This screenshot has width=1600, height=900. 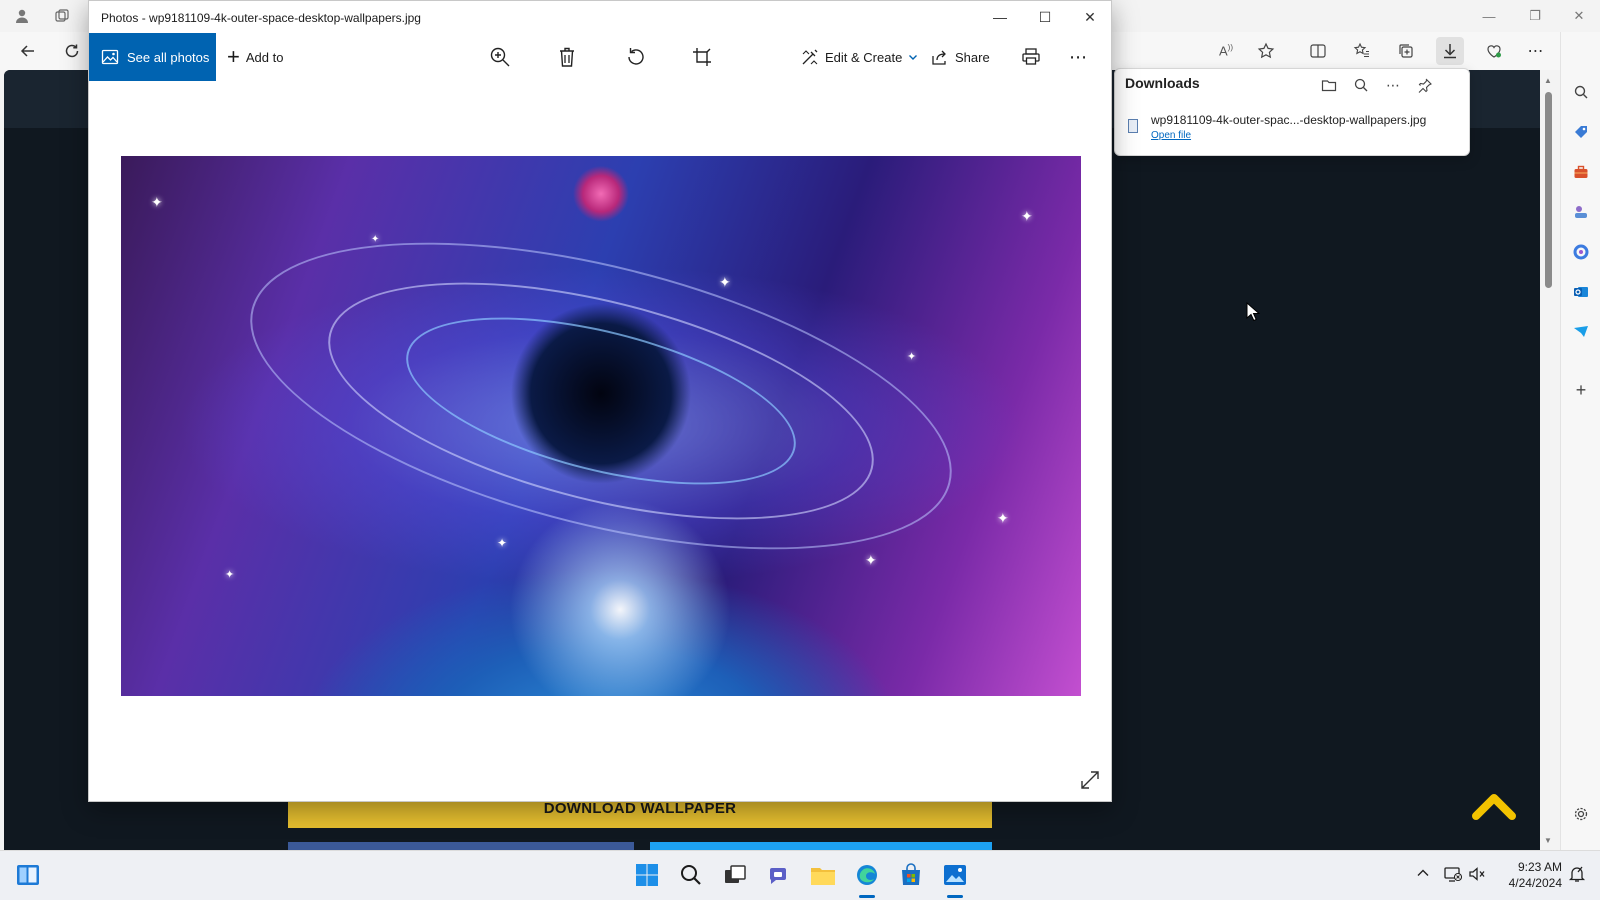 I want to click on task-view-icon, so click(x=735, y=875).